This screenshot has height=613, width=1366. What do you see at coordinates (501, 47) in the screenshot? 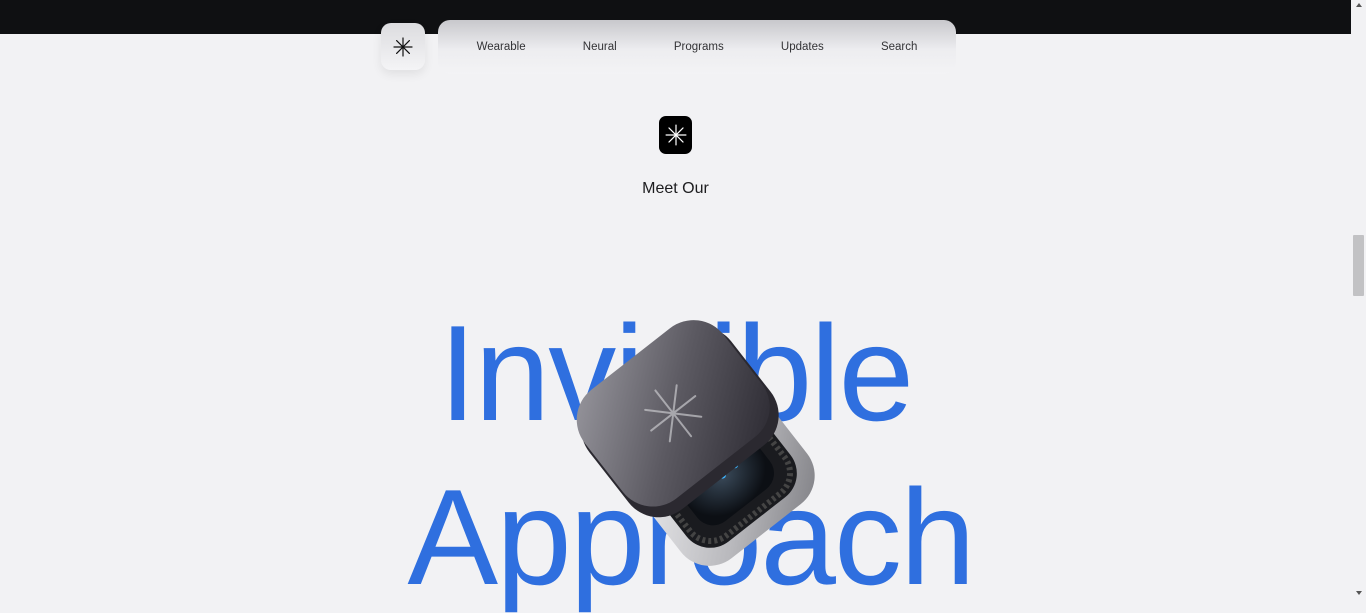
I see `nav-item-wearable: Wearable` at bounding box center [501, 47].